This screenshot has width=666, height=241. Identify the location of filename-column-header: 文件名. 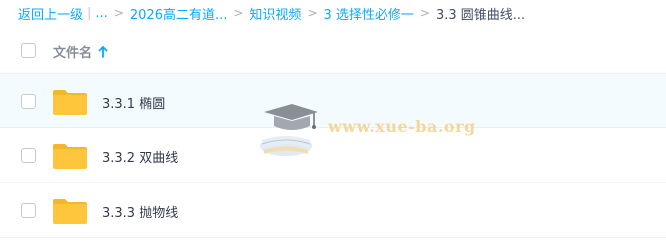
(80, 51).